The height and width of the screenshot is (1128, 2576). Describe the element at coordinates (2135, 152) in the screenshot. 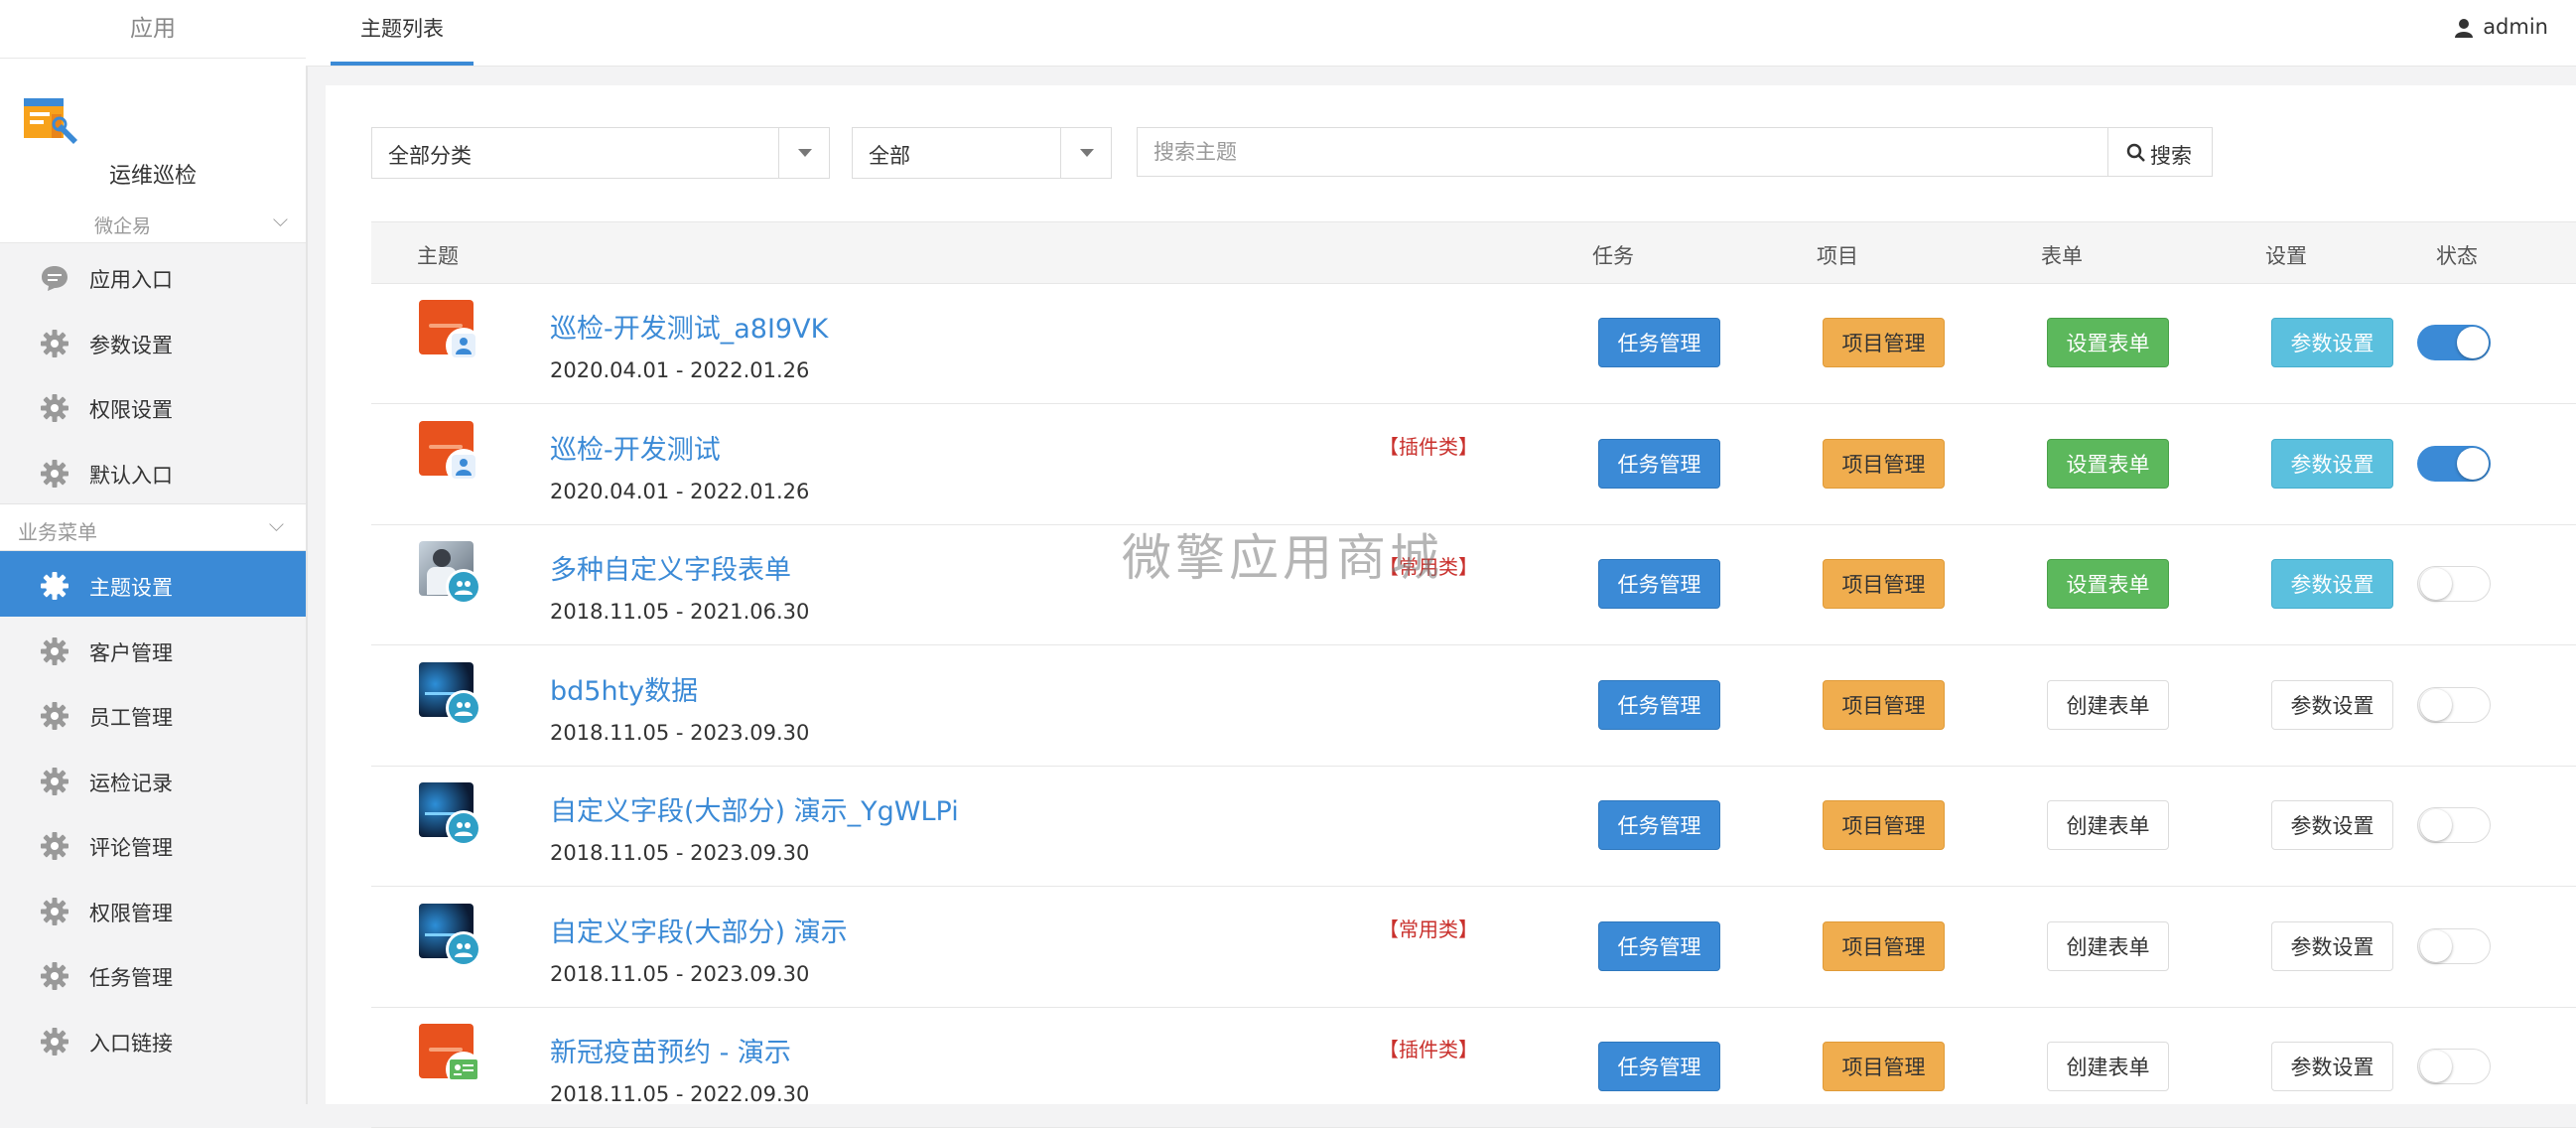

I see `search-icon` at that location.